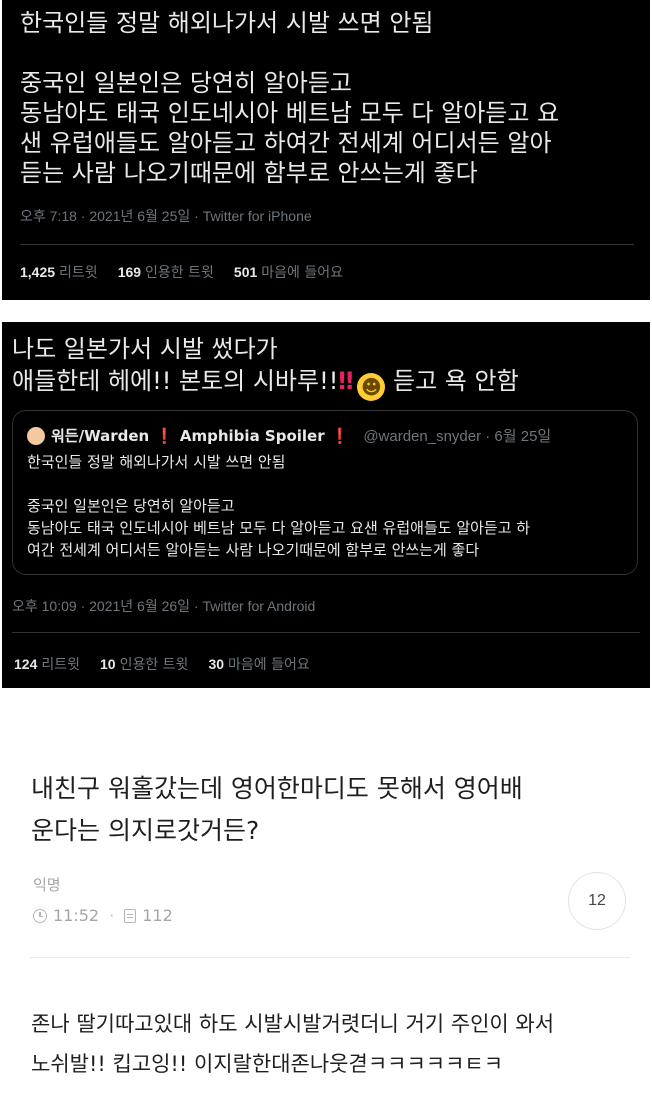 This screenshot has width=652, height=1106. I want to click on double-exclamation-icon: ‼, so click(346, 381).